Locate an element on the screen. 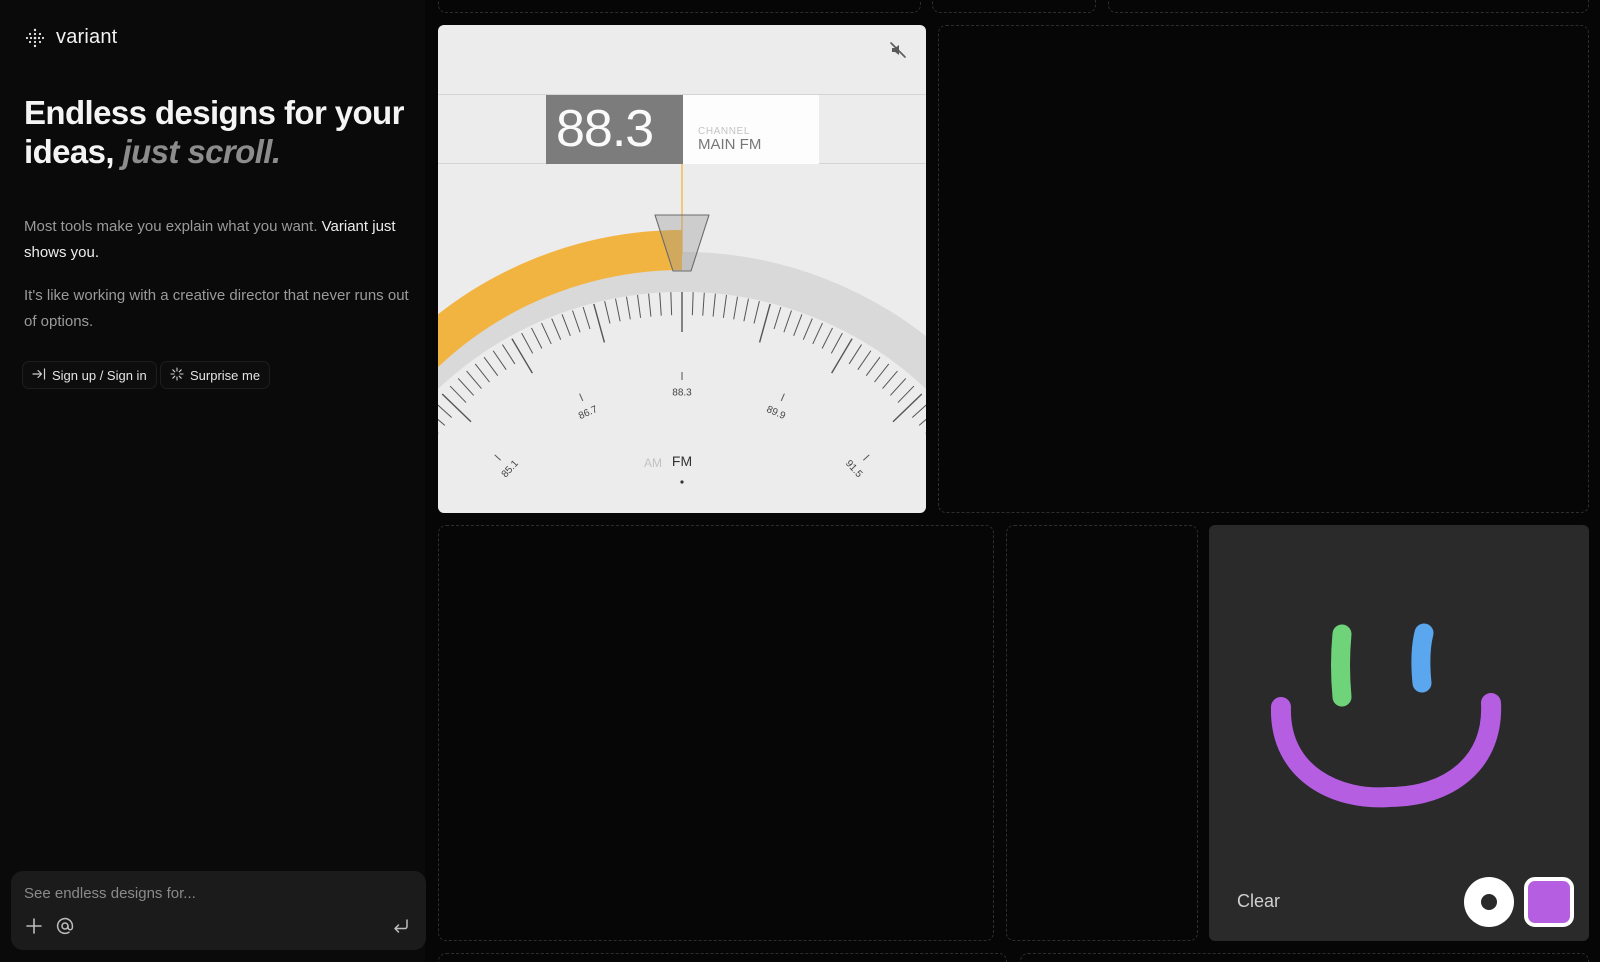 The height and width of the screenshot is (962, 1600). purple-stroke is located at coordinates (1386, 750).